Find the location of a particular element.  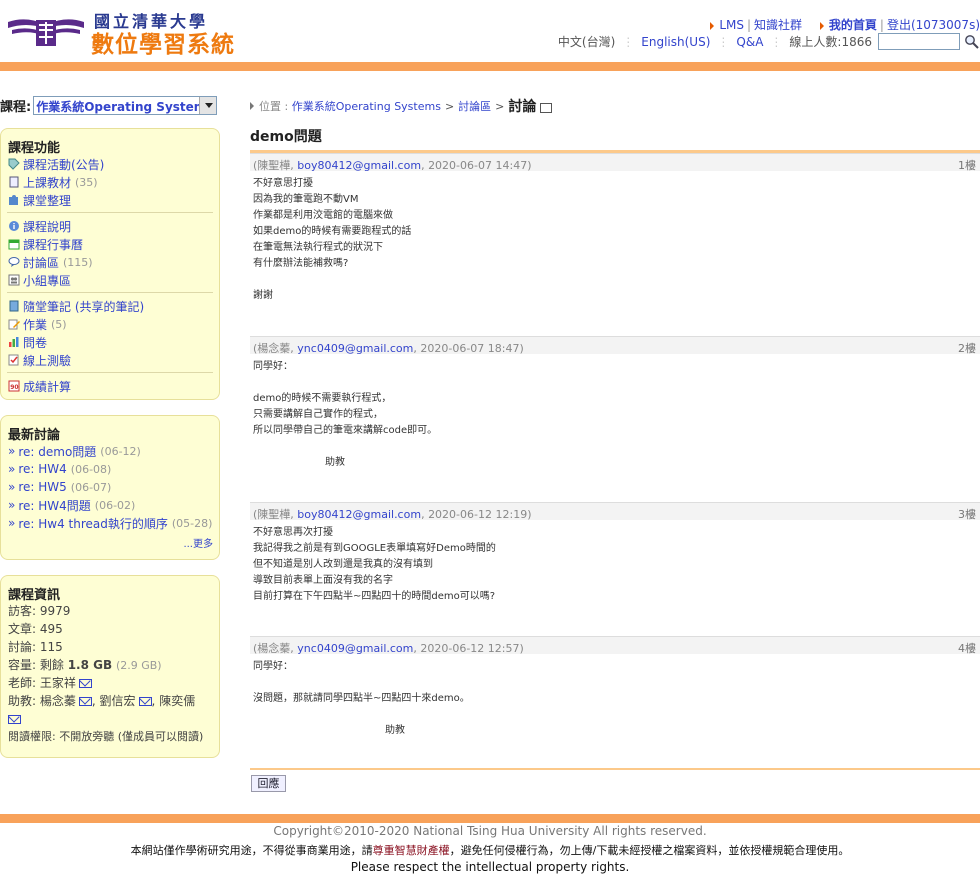

footer-notice-start: 本網站僅作學術研究用途，不得從事商業用途，請 is located at coordinates (251, 850).